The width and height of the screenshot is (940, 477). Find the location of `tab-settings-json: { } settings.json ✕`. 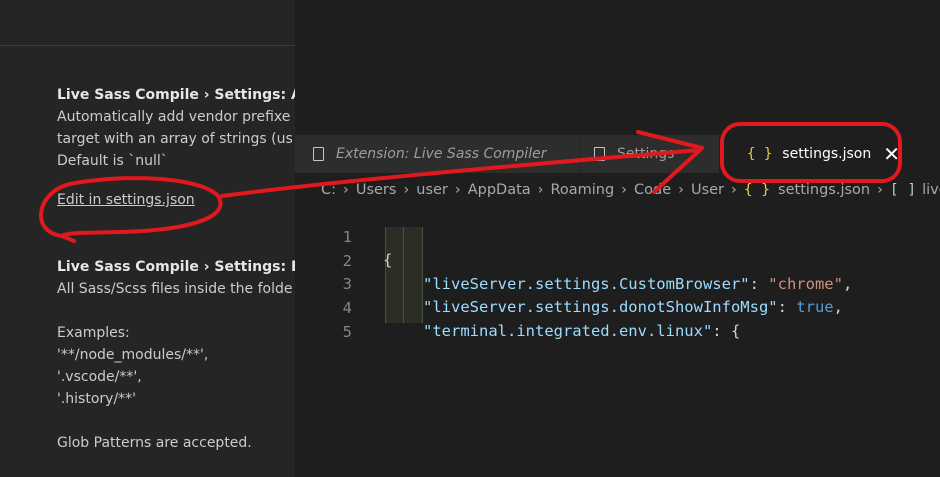

tab-settings-json: { } settings.json ✕ is located at coordinates (829, 154).